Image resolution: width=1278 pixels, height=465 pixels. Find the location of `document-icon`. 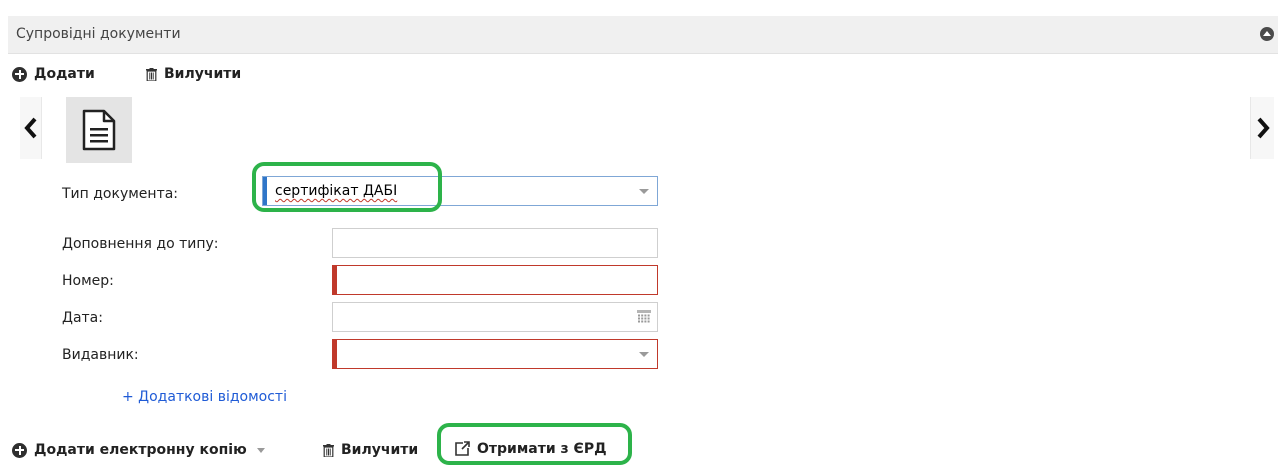

document-icon is located at coordinates (99, 130).